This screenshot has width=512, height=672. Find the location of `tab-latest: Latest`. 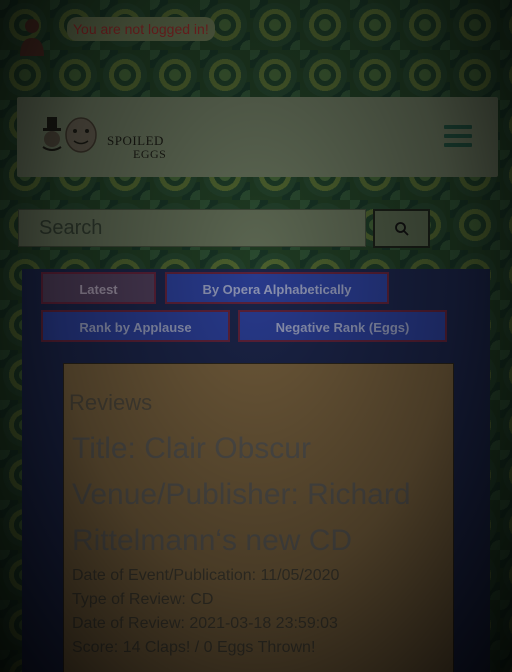

tab-latest: Latest is located at coordinates (98, 288).